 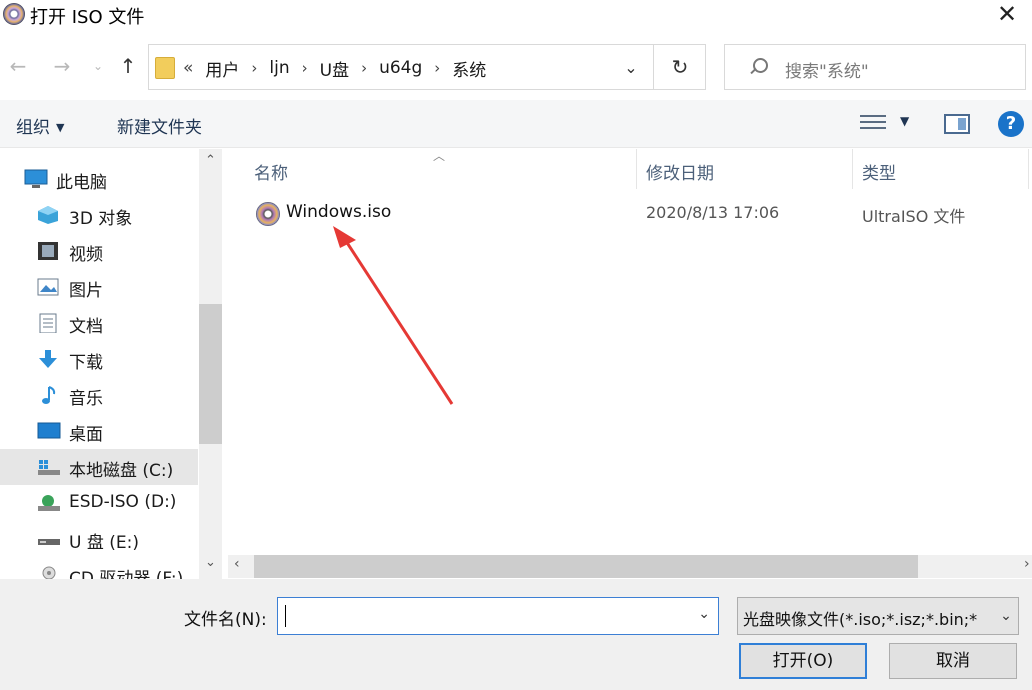 I want to click on column-header-date: 修改日期, so click(x=680, y=180).